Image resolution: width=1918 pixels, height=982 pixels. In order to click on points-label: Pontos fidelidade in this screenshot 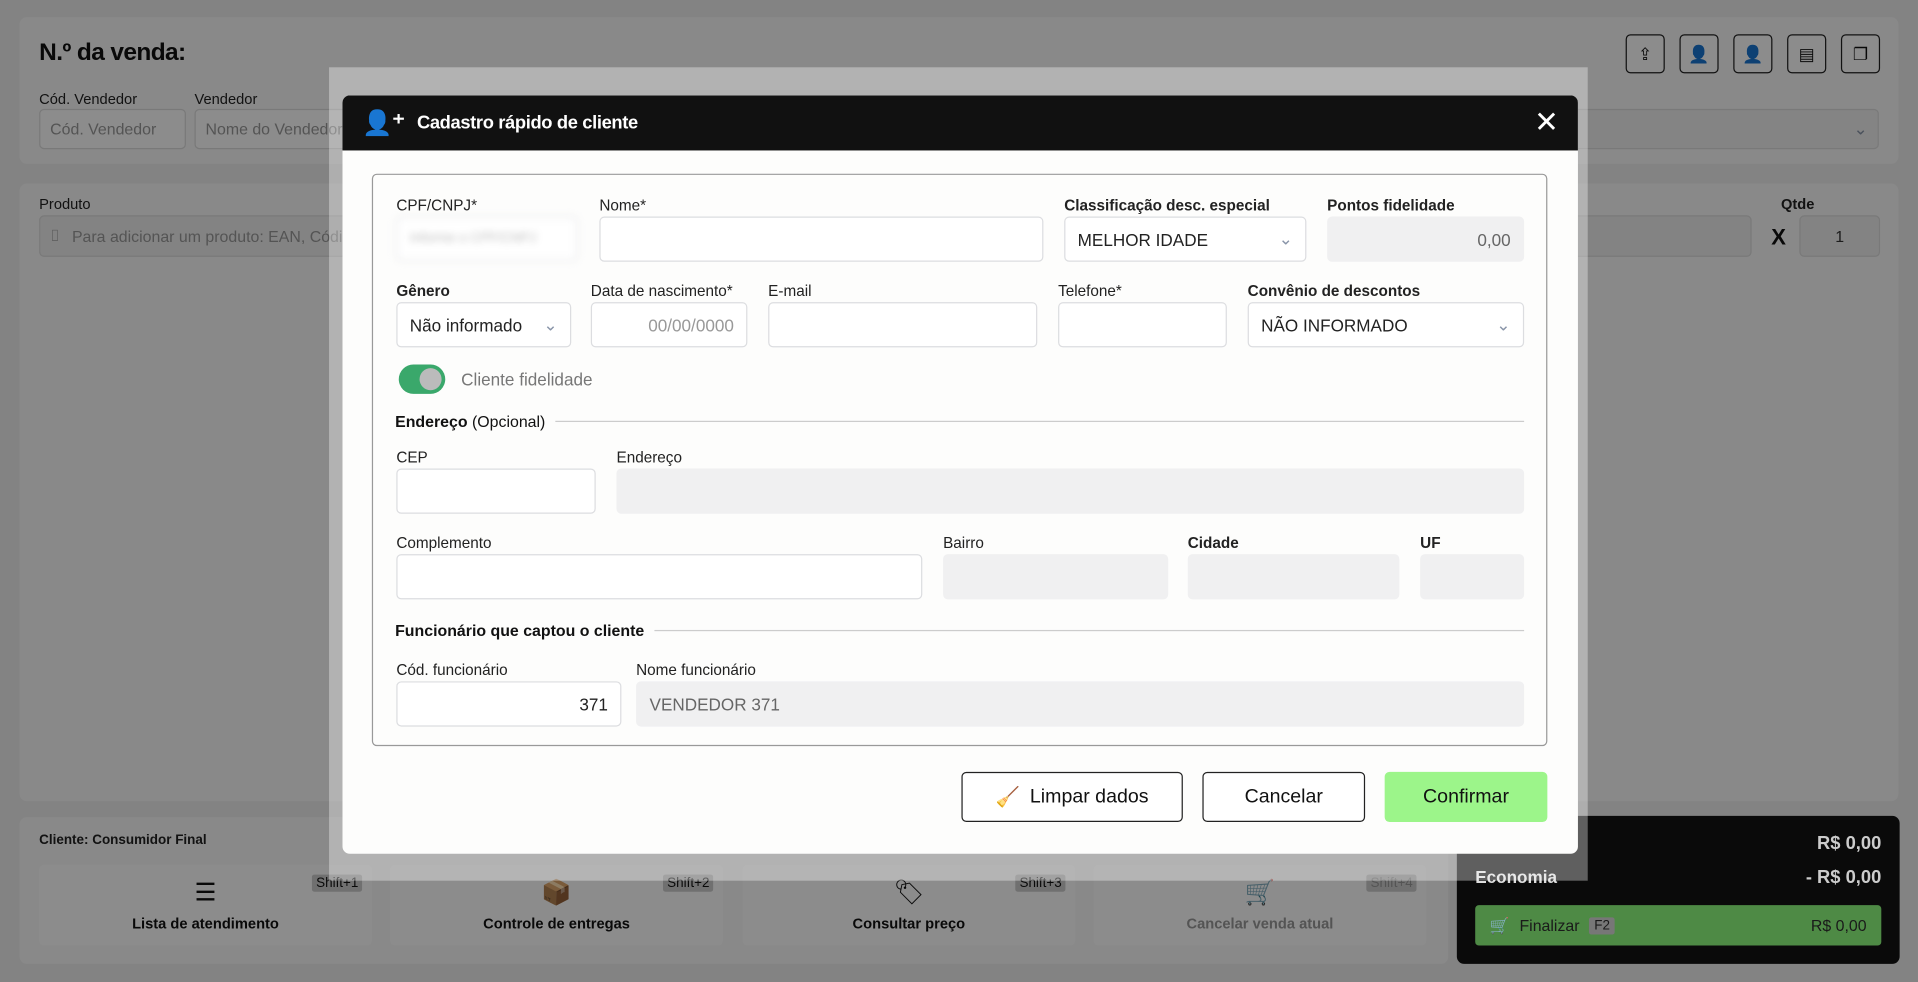, I will do `click(1391, 205)`.